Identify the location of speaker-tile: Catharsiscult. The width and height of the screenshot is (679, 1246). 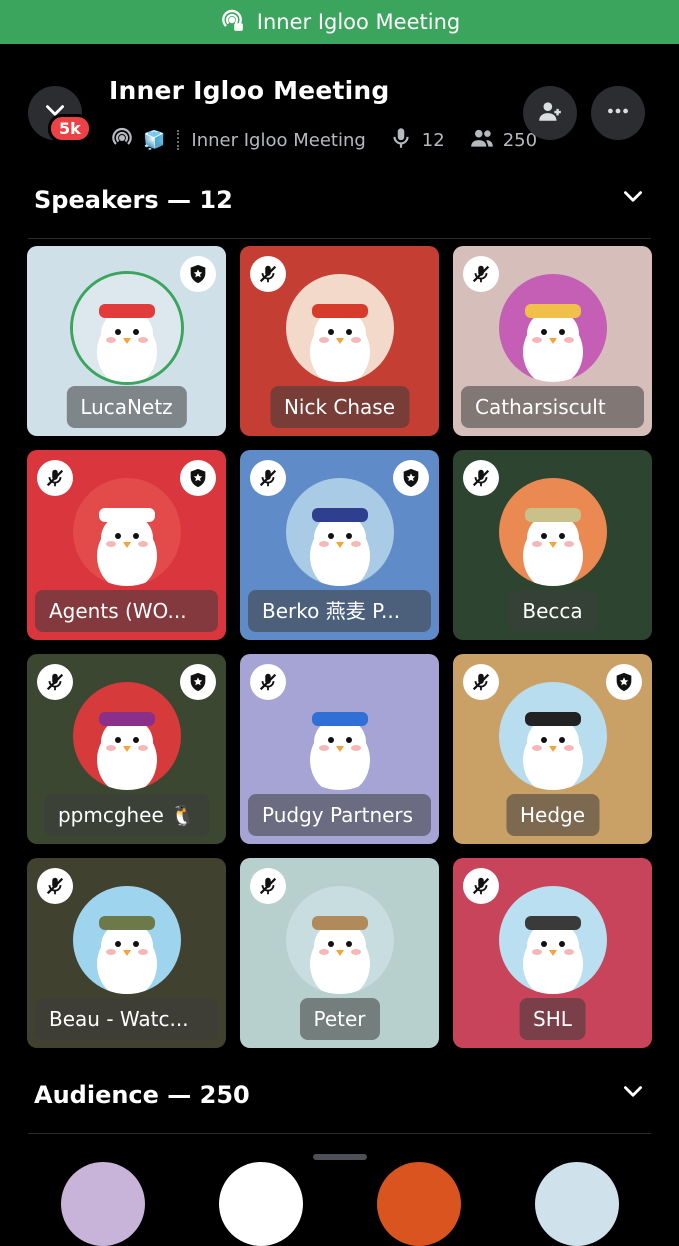
(552, 341).